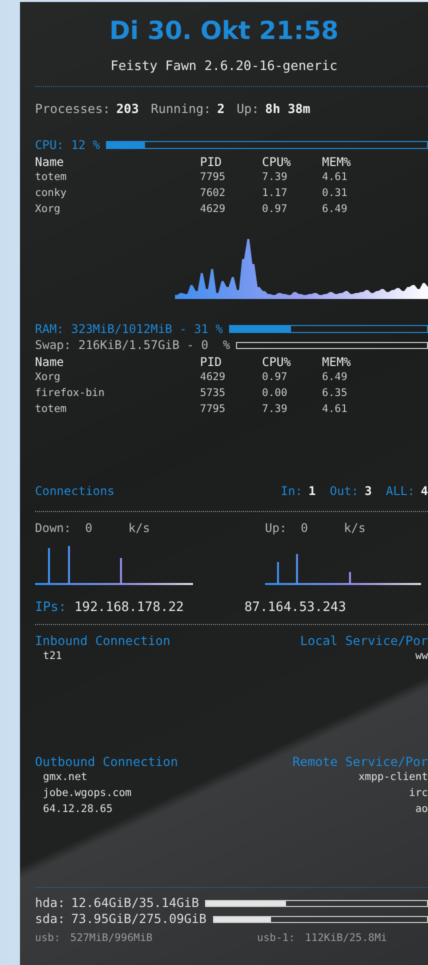  What do you see at coordinates (424, 491) in the screenshot?
I see `count-value: 4` at bounding box center [424, 491].